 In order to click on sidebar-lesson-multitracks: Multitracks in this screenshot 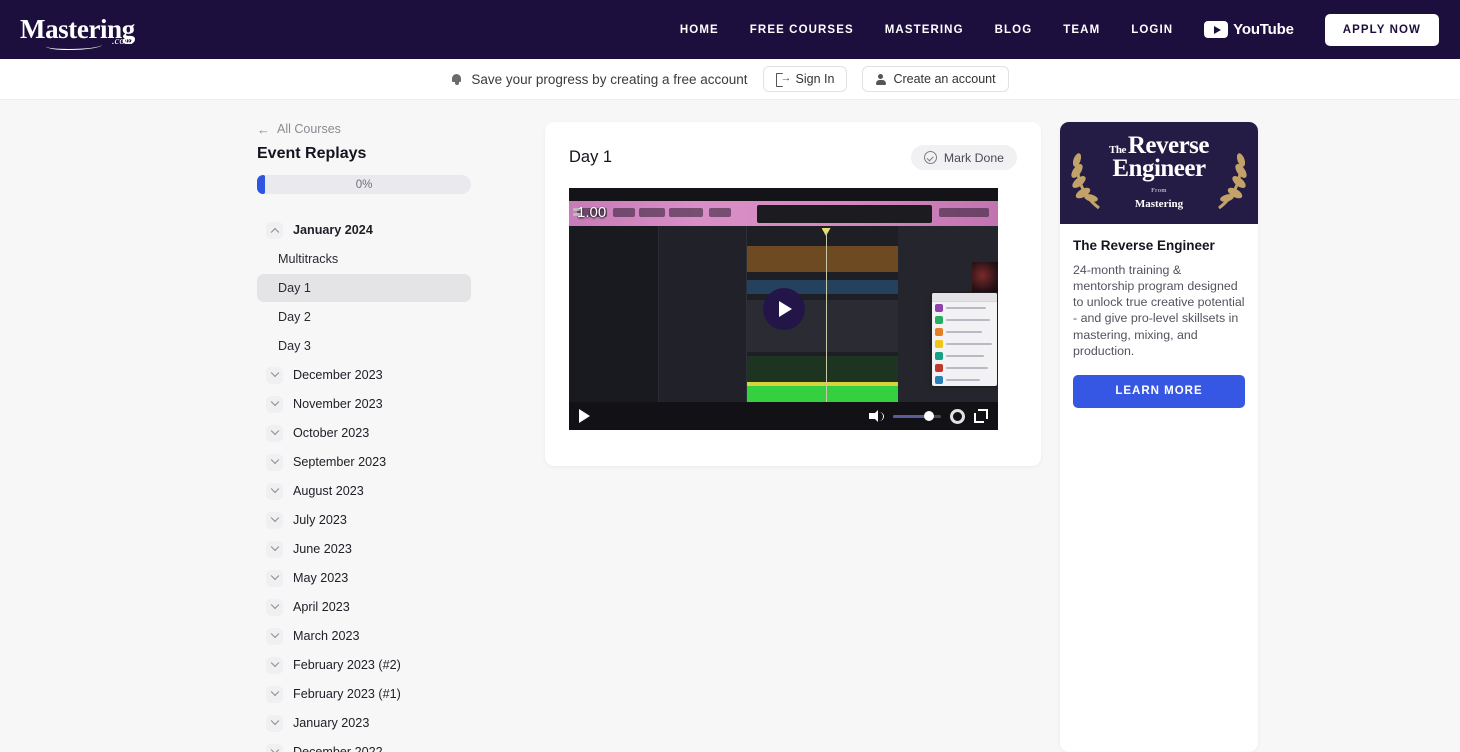, I will do `click(364, 259)`.